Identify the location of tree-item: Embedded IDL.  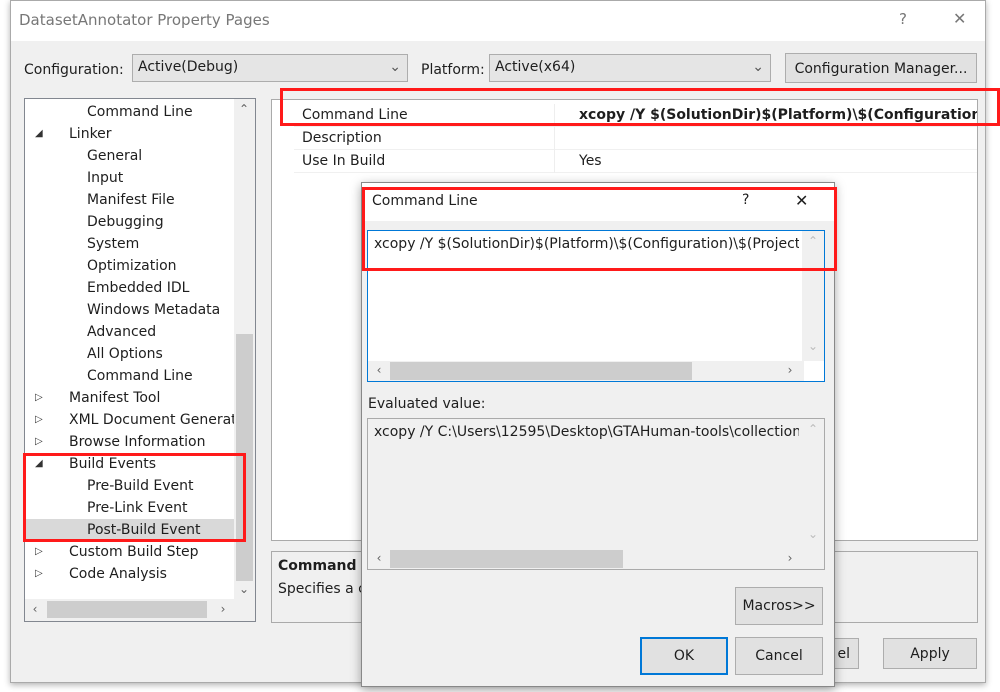
(129, 288).